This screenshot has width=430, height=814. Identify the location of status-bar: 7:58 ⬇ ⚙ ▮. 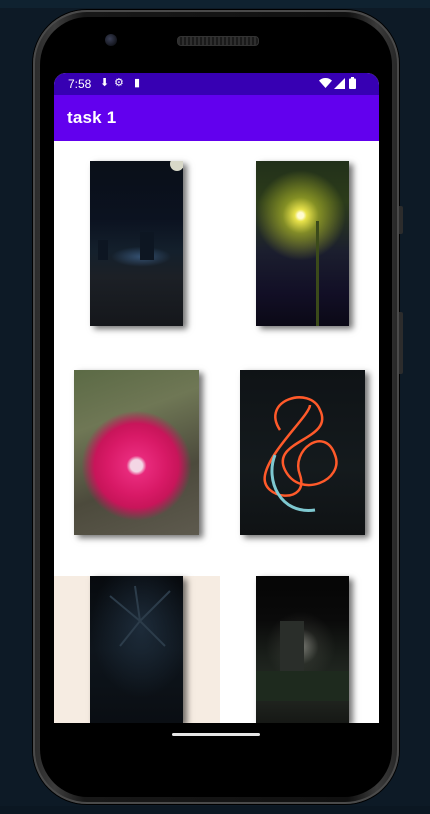
(216, 84).